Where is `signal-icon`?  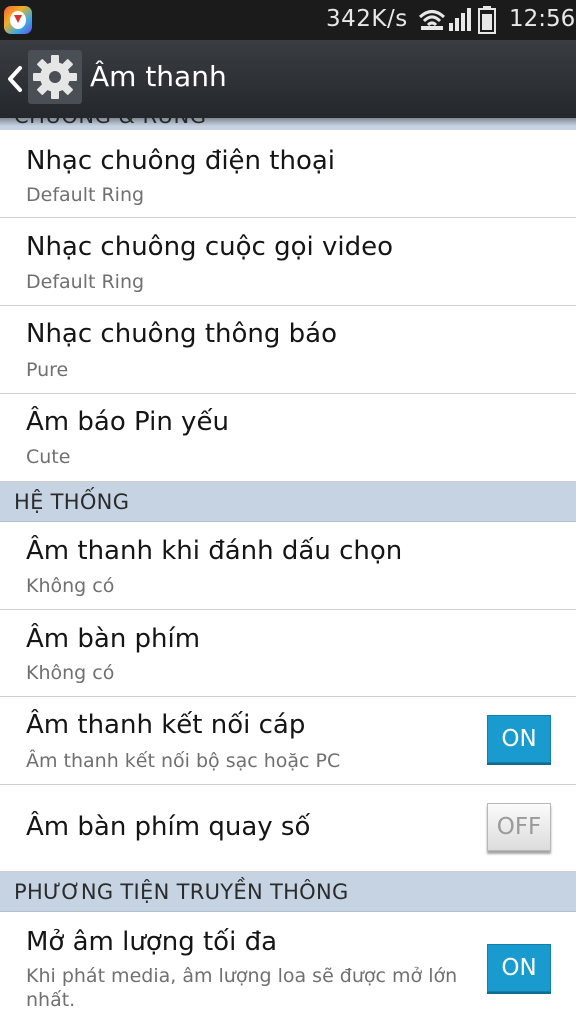
signal-icon is located at coordinates (460, 19).